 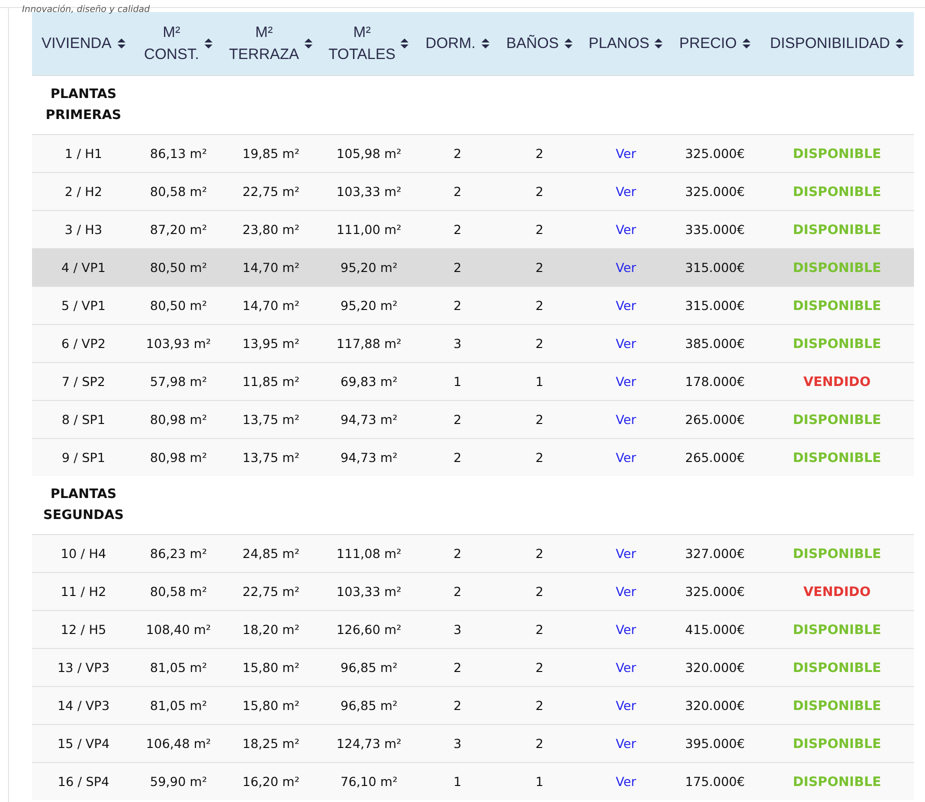 I want to click on table-cell: 106,48 m², so click(x=178, y=743).